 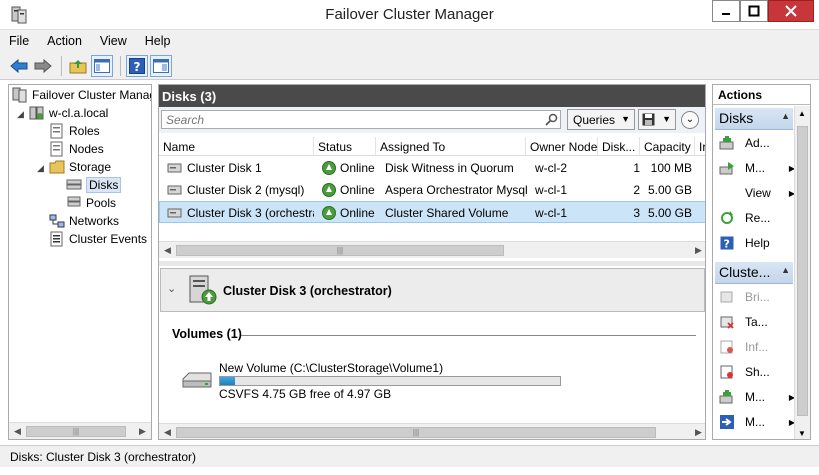 I want to click on tree-item-cluster-events: Cluster Events, so click(x=98, y=239).